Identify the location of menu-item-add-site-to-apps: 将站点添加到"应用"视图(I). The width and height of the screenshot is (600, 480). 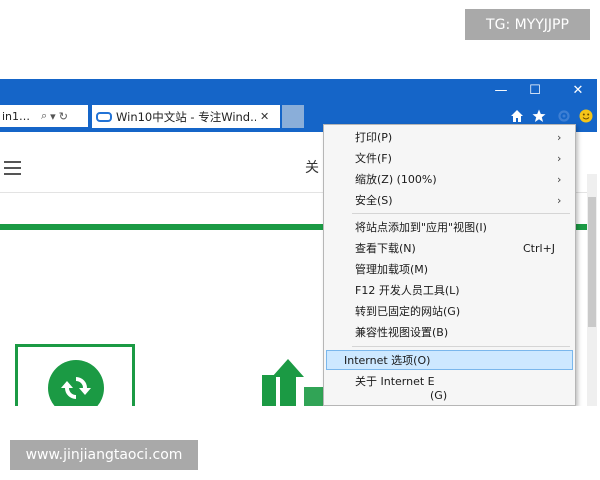
(449, 227).